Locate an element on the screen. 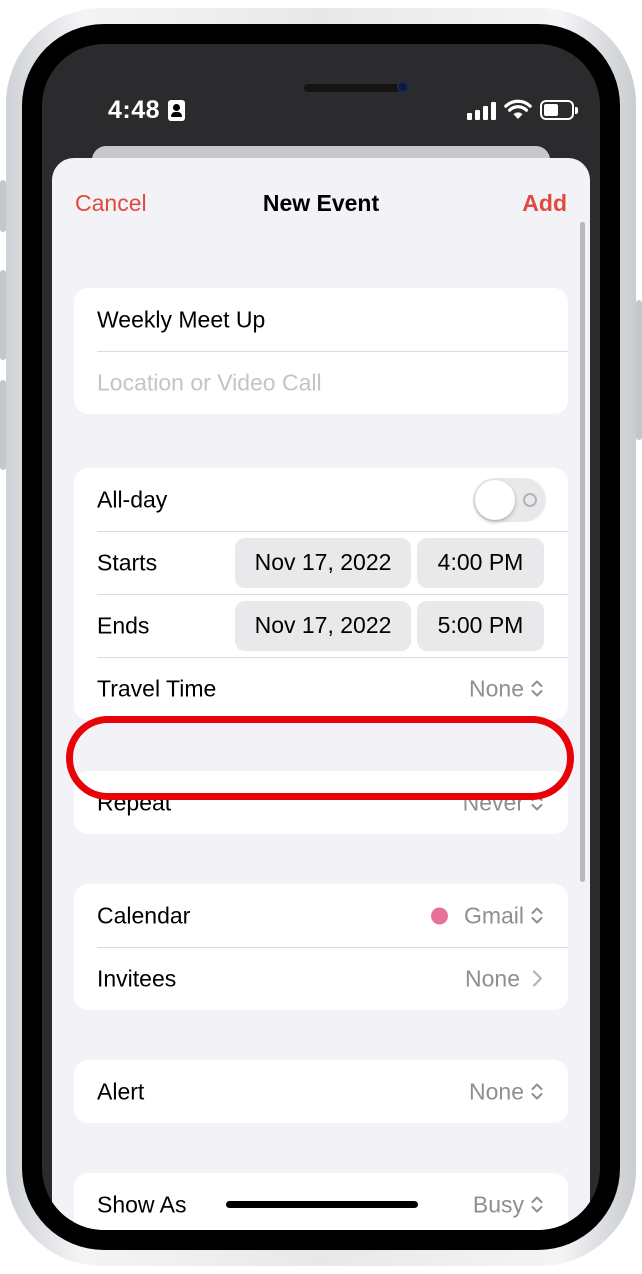  front-camera is located at coordinates (403, 87).